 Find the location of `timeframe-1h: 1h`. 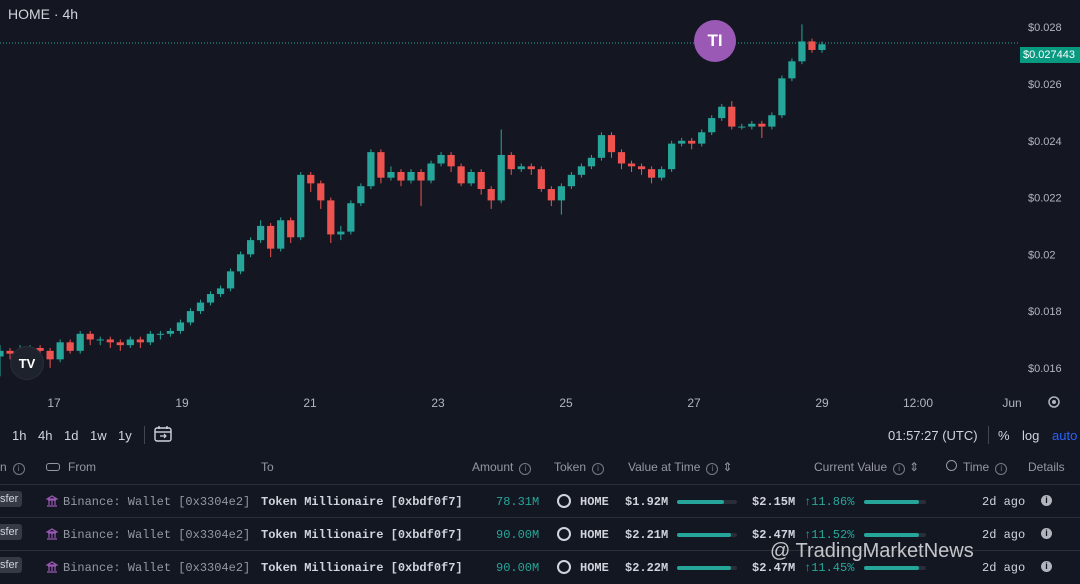

timeframe-1h: 1h is located at coordinates (19, 435).